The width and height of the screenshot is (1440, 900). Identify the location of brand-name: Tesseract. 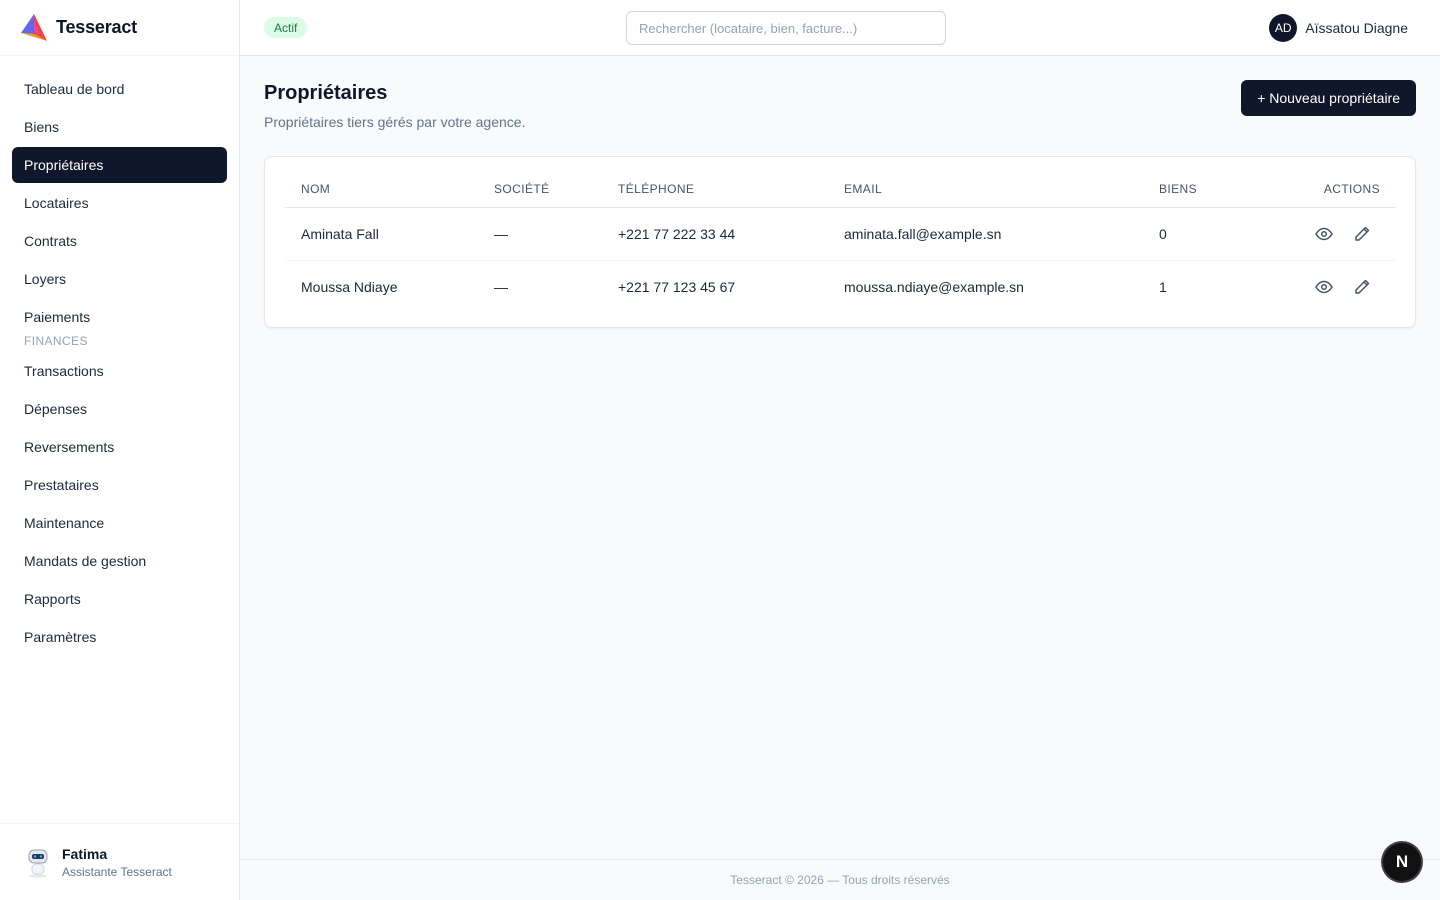
(96, 27).